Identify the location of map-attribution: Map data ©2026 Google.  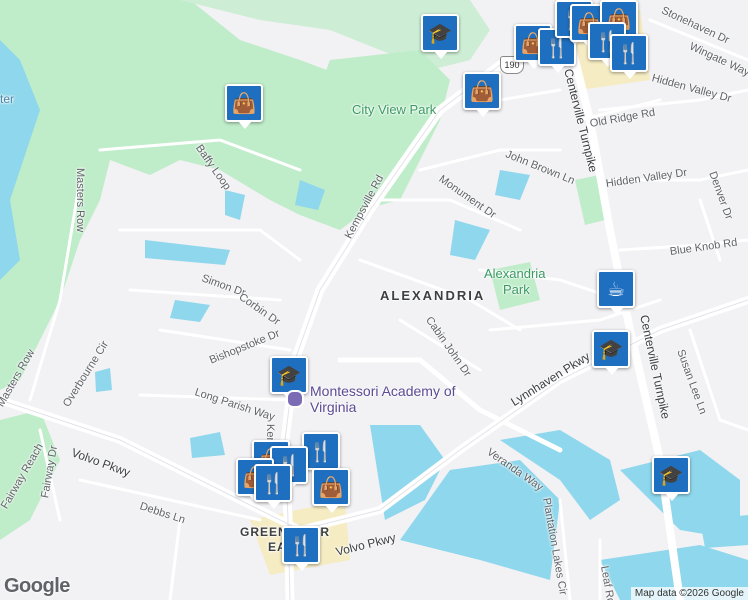
(689, 593).